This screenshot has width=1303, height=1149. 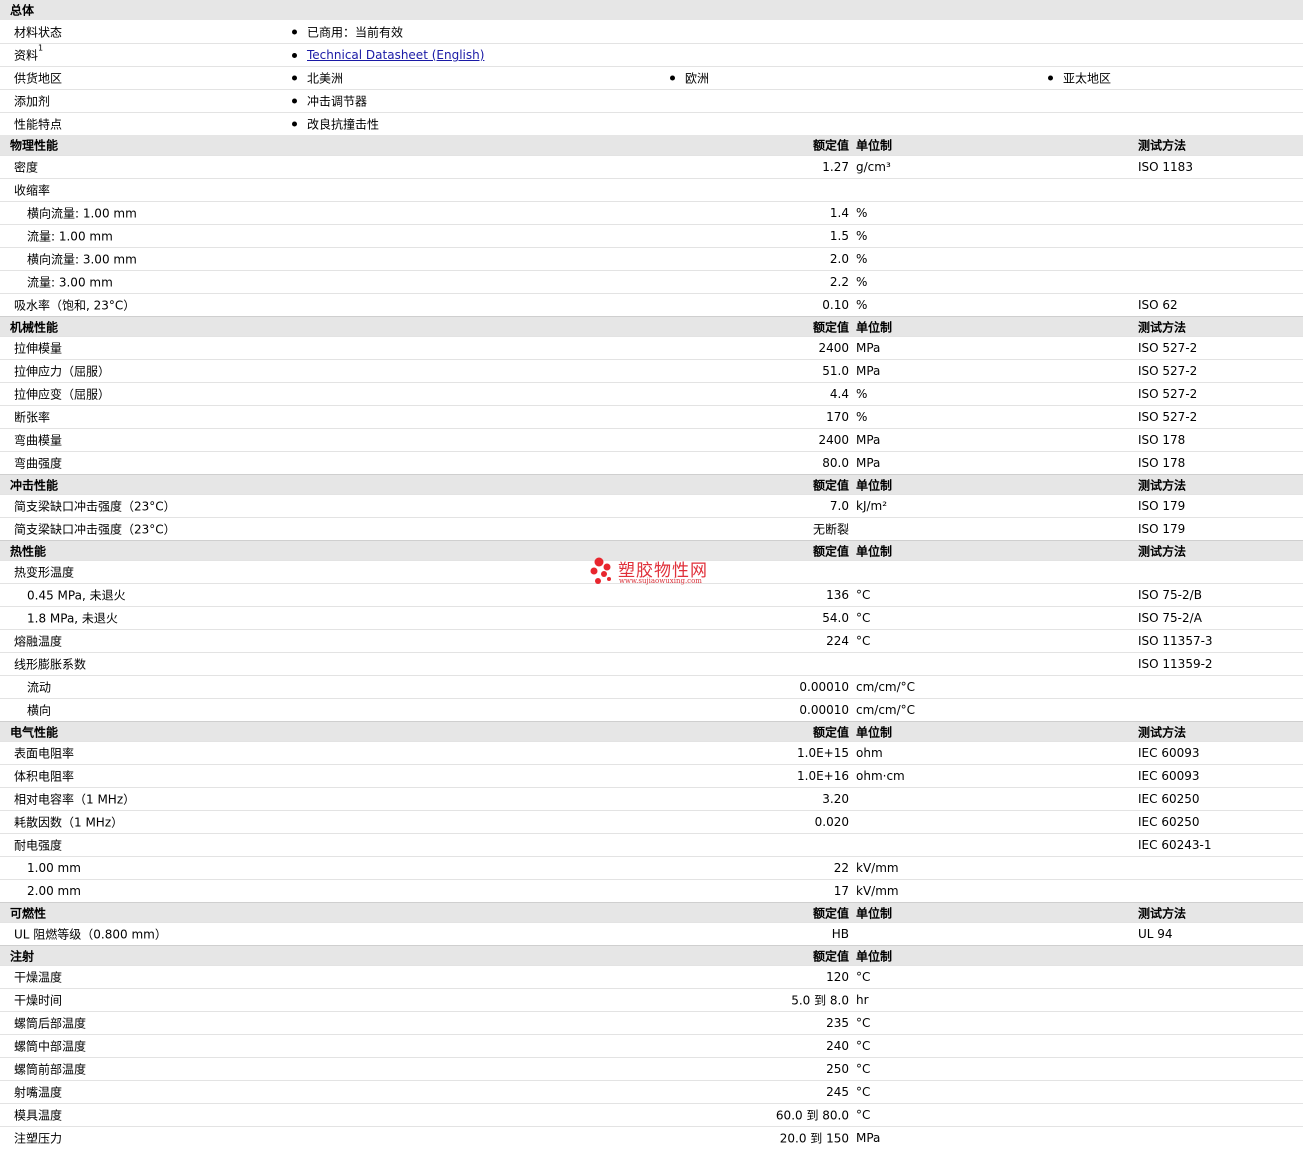 I want to click on property-value: 60.0 到 80.0, so click(x=812, y=1115).